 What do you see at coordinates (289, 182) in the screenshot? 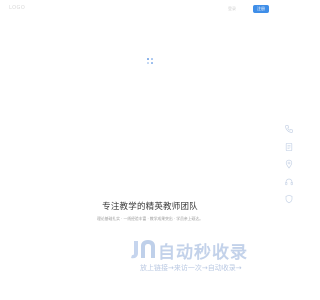
I see `headset-icon` at bounding box center [289, 182].